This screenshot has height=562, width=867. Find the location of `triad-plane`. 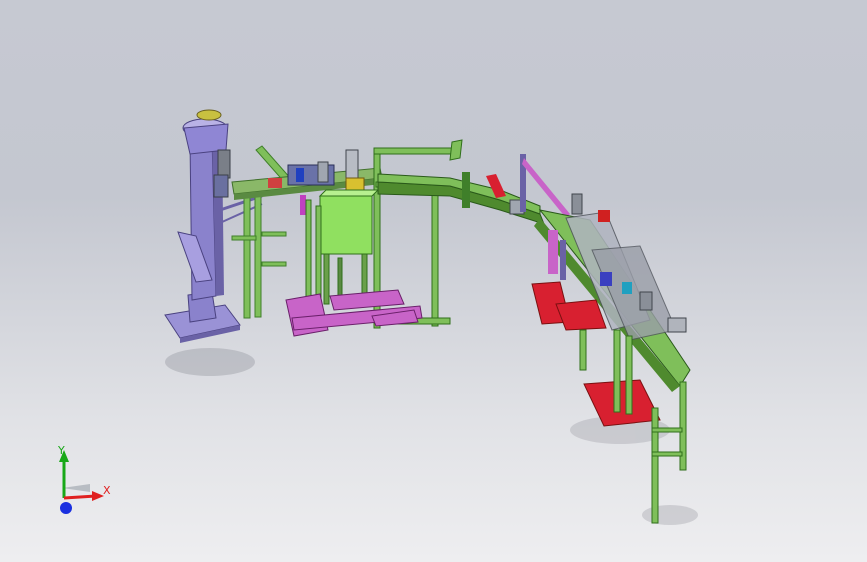

triad-plane is located at coordinates (76, 488).